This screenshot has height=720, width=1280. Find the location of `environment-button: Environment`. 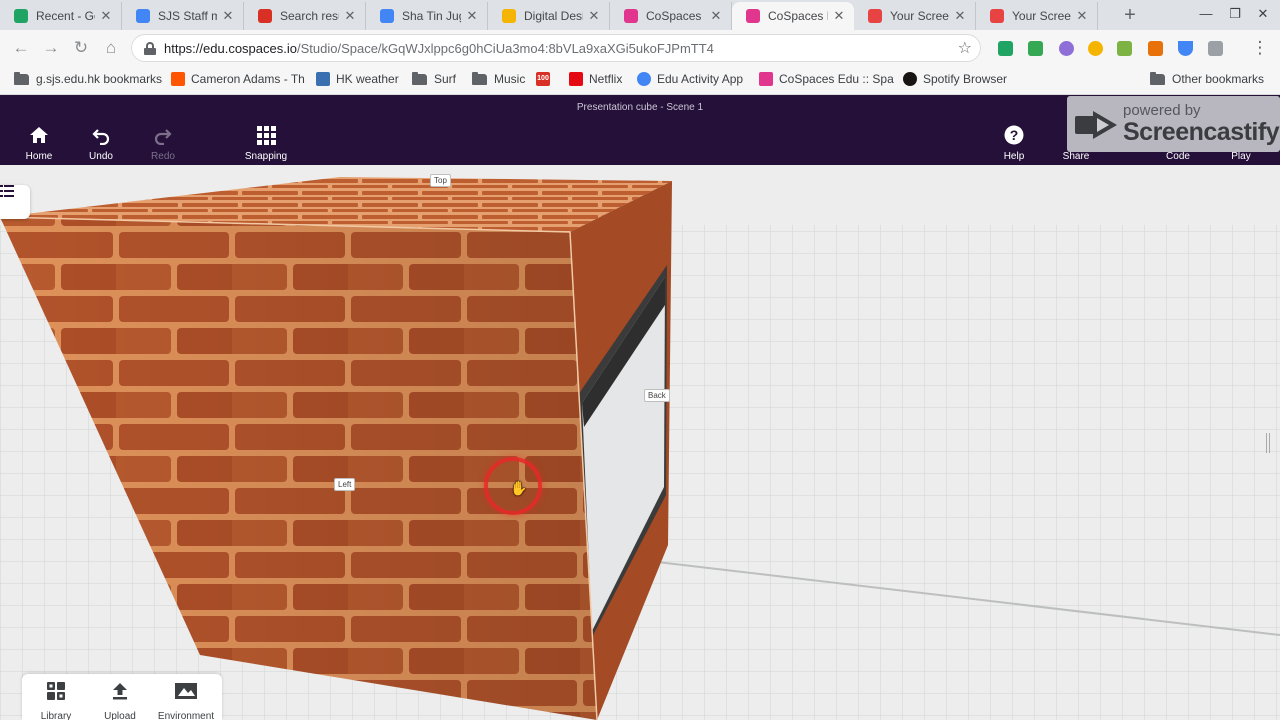

environment-button: Environment is located at coordinates (186, 700).